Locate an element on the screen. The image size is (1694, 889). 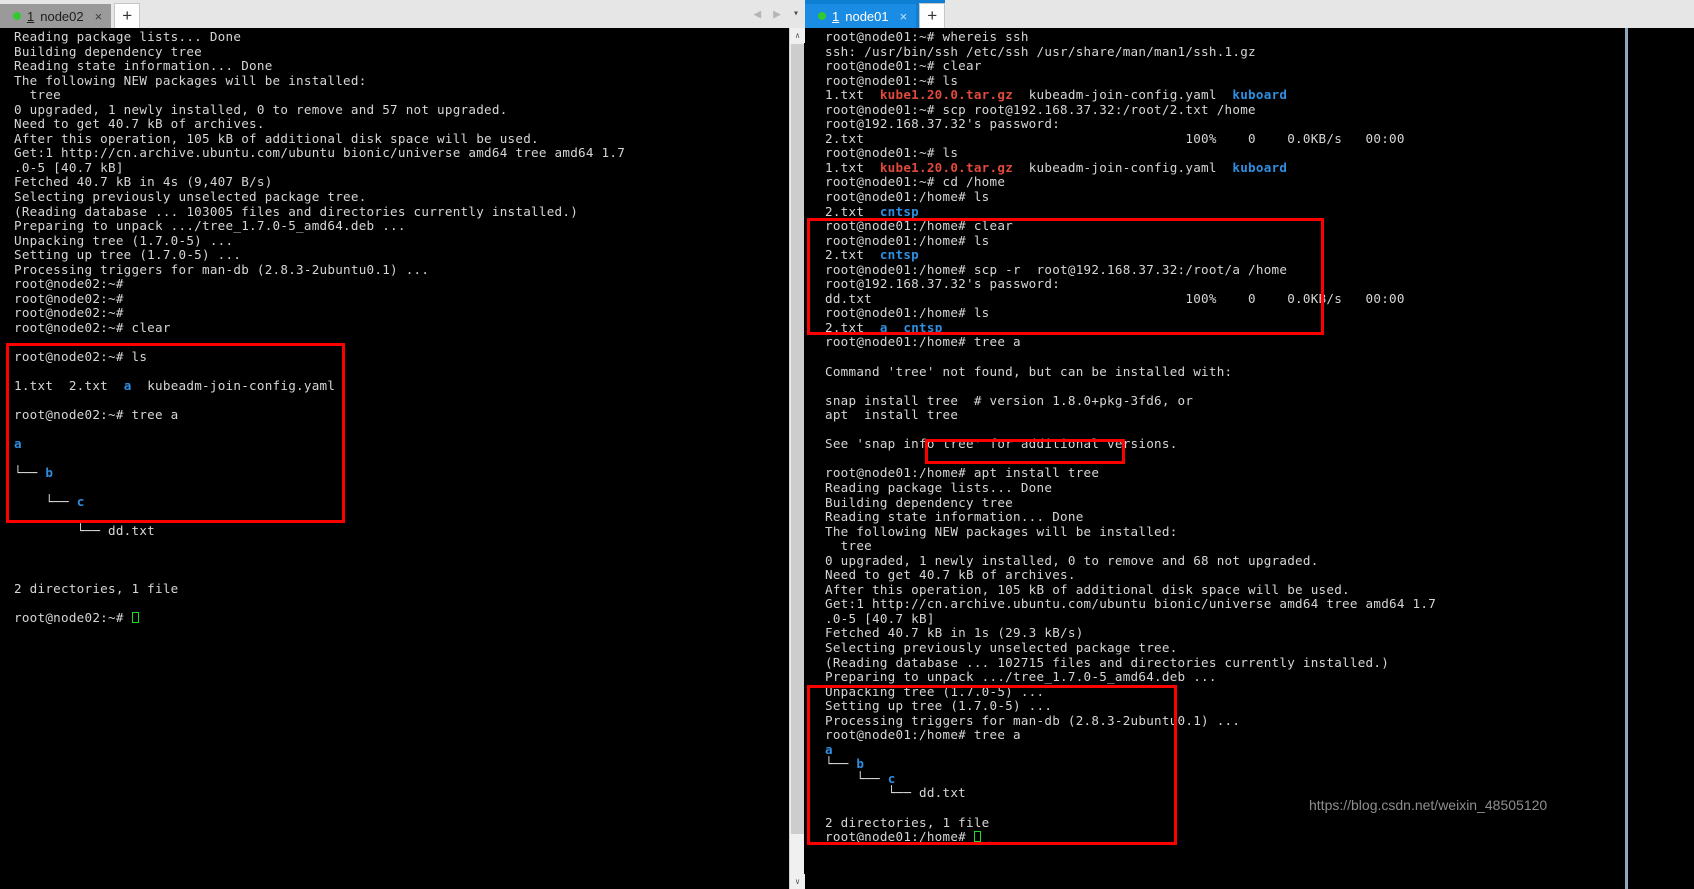
terminal-line: 2 directories, 1 file is located at coordinates (907, 822).